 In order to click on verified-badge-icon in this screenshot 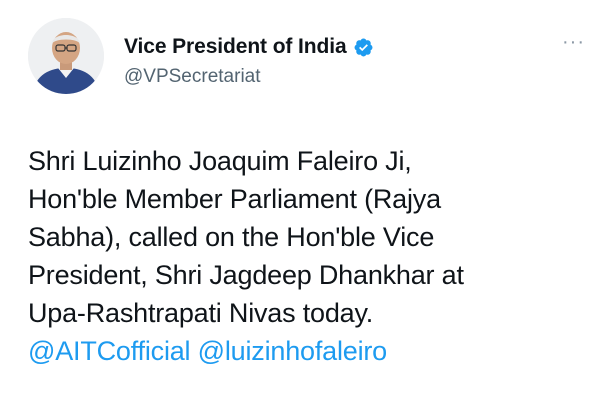, I will do `click(363, 47)`.